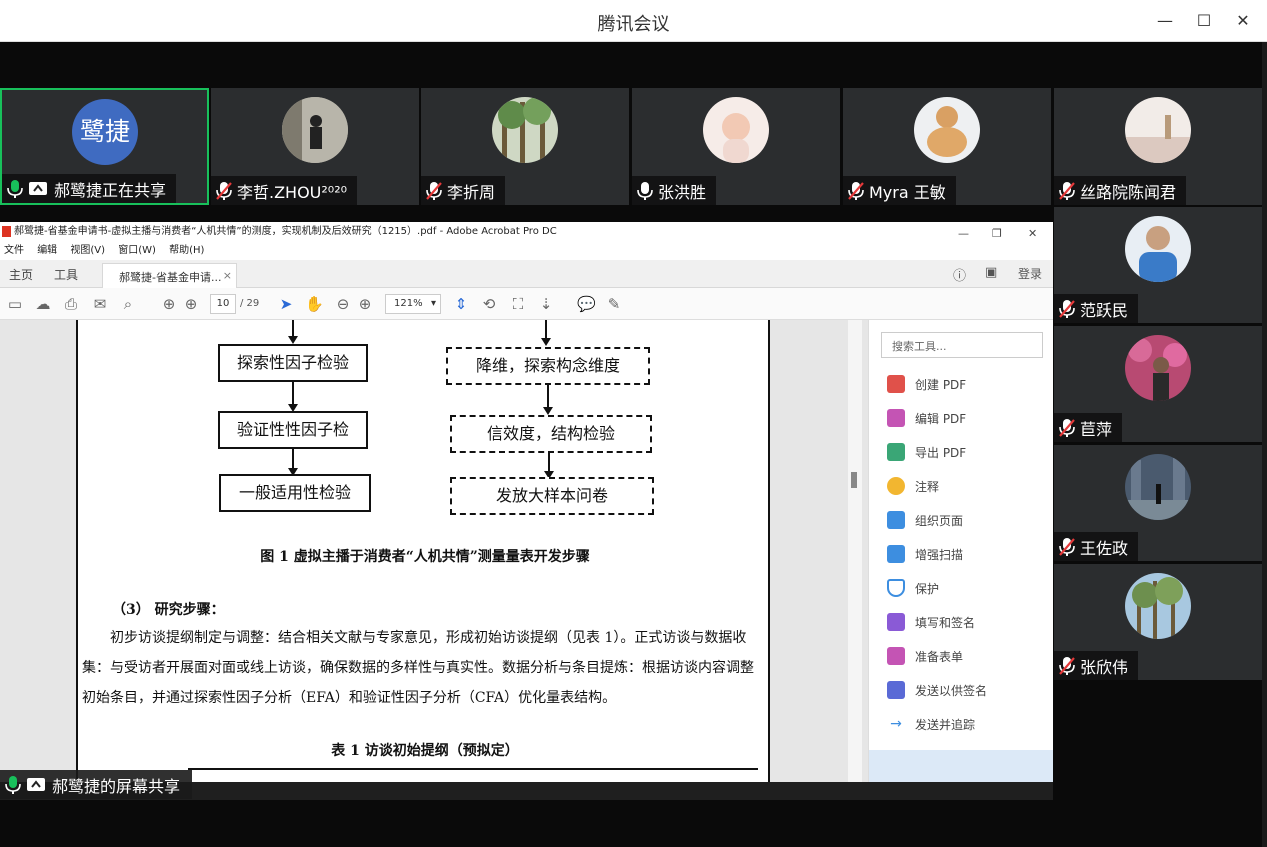  Describe the element at coordinates (293, 462) in the screenshot. I see `flow-arrow` at that location.